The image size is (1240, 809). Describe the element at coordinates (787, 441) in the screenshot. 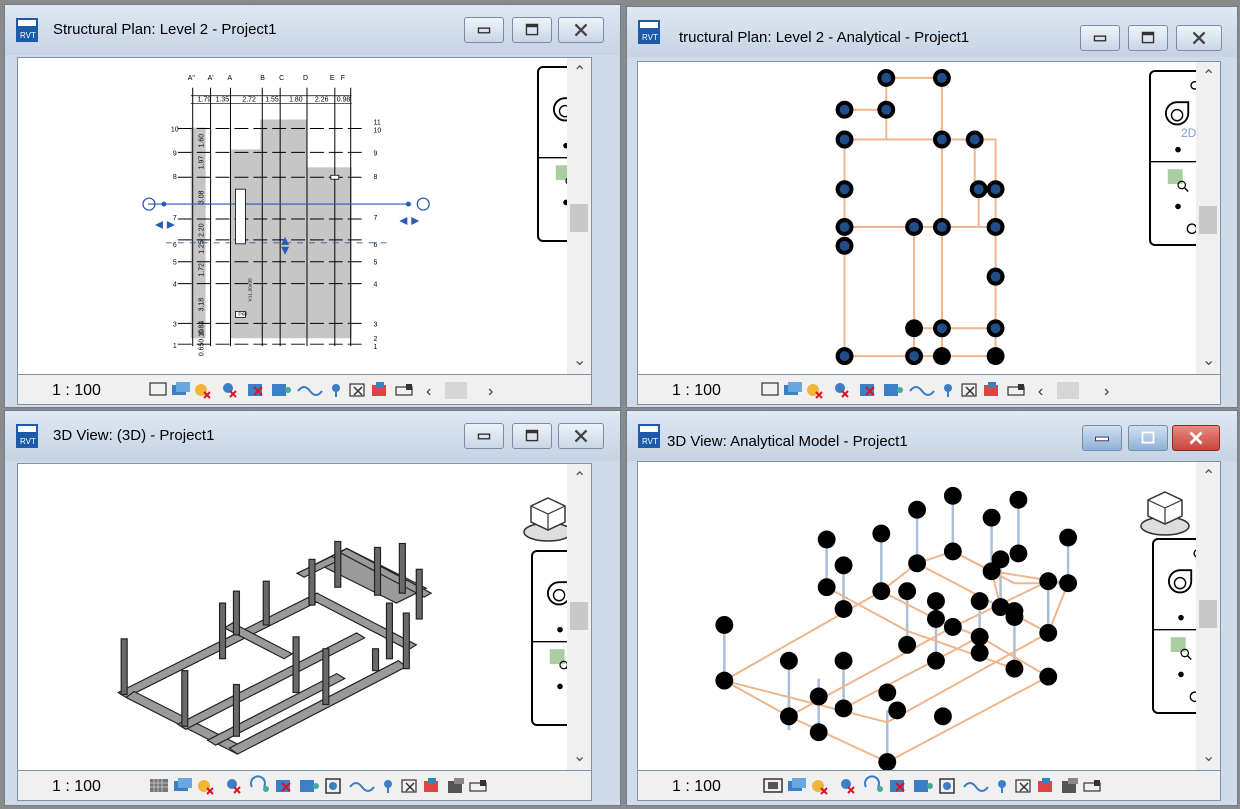

I see `window-title: 3D View: Analytical Model - Project1` at that location.